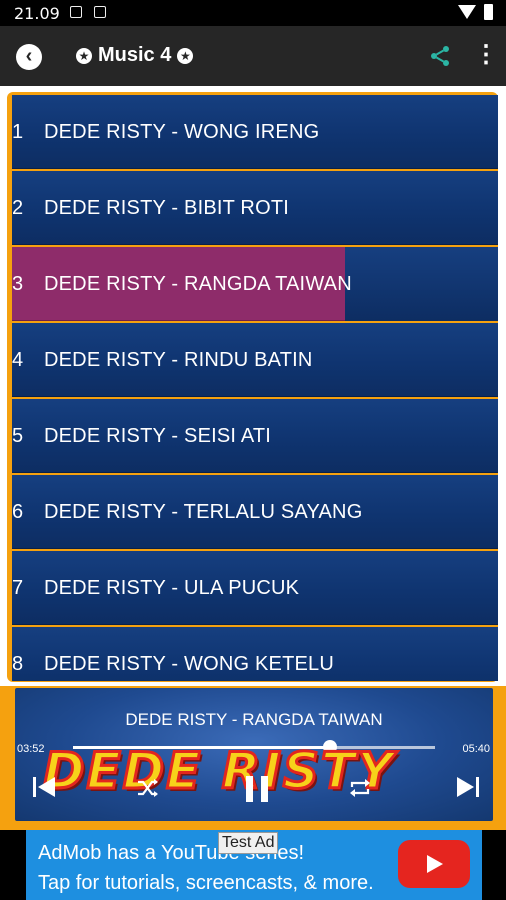 The image size is (506, 900). Describe the element at coordinates (18, 360) in the screenshot. I see `track-number: 4` at that location.